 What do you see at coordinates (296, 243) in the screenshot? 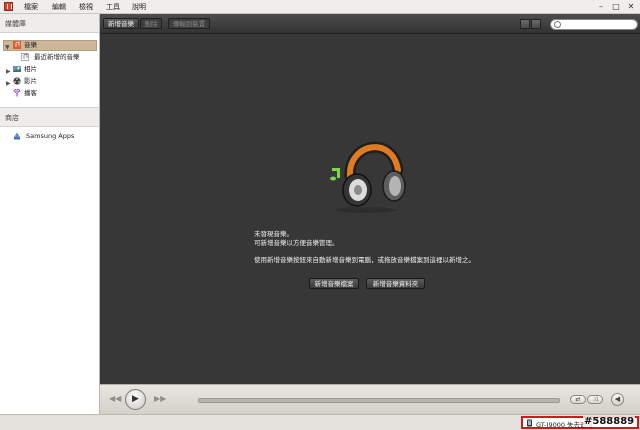
I see `empty-message-subtitle: 可新增音樂以方便音樂管理。` at bounding box center [296, 243].